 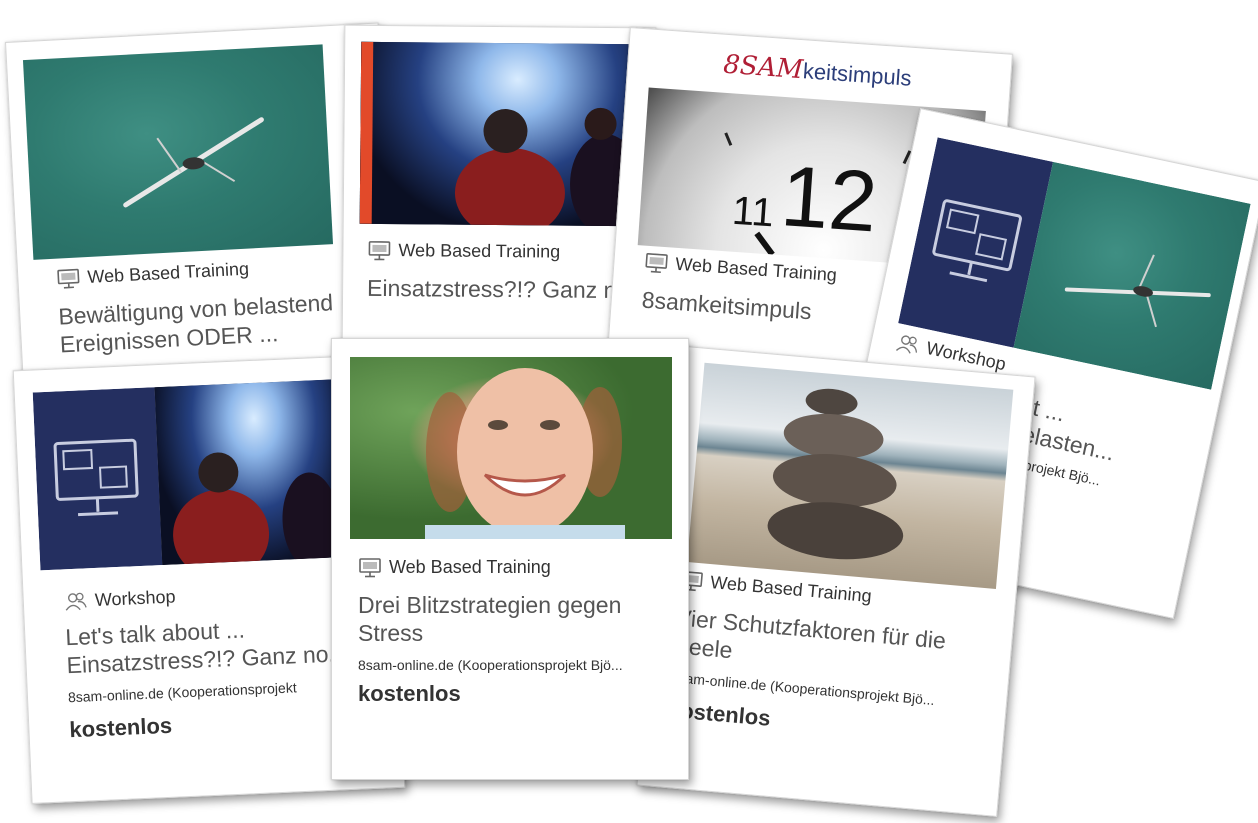 What do you see at coordinates (513, 619) in the screenshot?
I see `course-title: Drei Blitzstrategien gegen Stress` at bounding box center [513, 619].